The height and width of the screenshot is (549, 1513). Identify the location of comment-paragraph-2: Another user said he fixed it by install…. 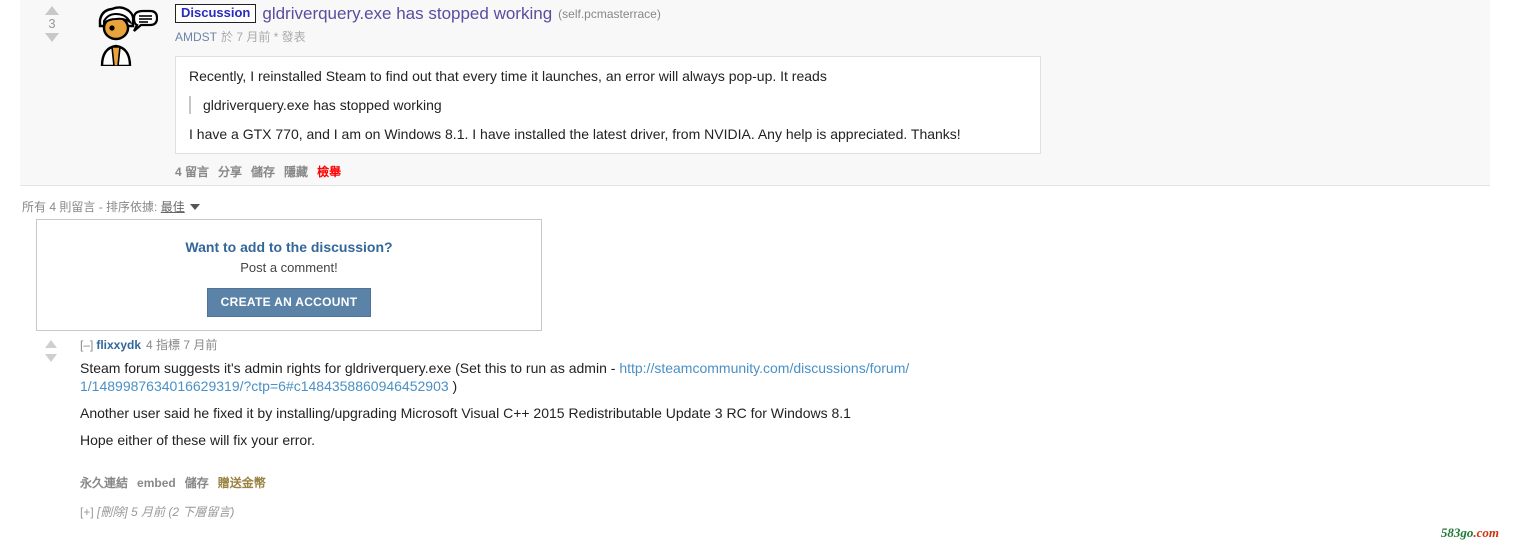
(465, 413).